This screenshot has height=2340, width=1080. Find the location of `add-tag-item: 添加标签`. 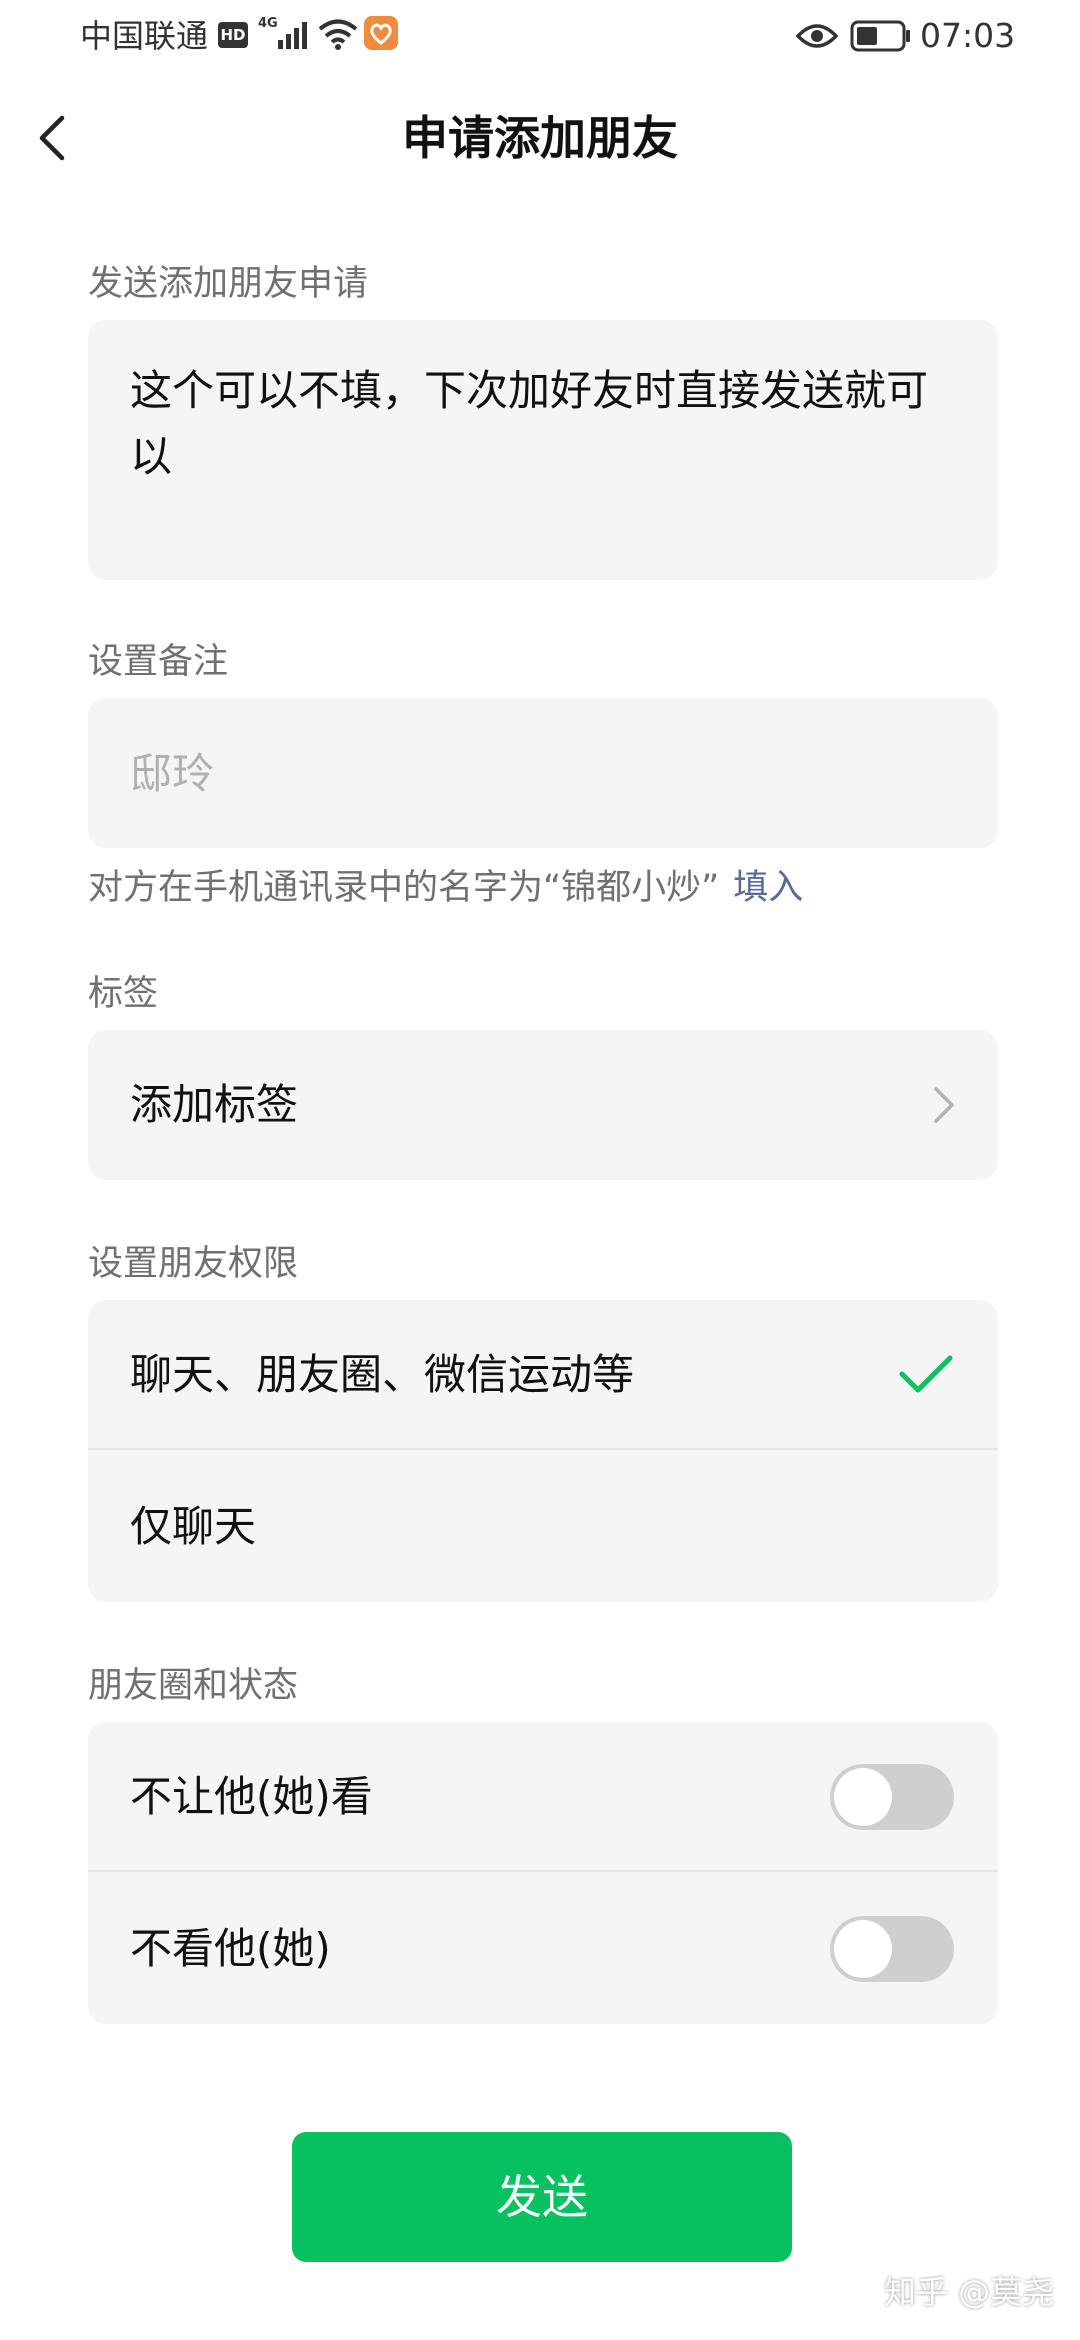

add-tag-item: 添加标签 is located at coordinates (543, 1105).